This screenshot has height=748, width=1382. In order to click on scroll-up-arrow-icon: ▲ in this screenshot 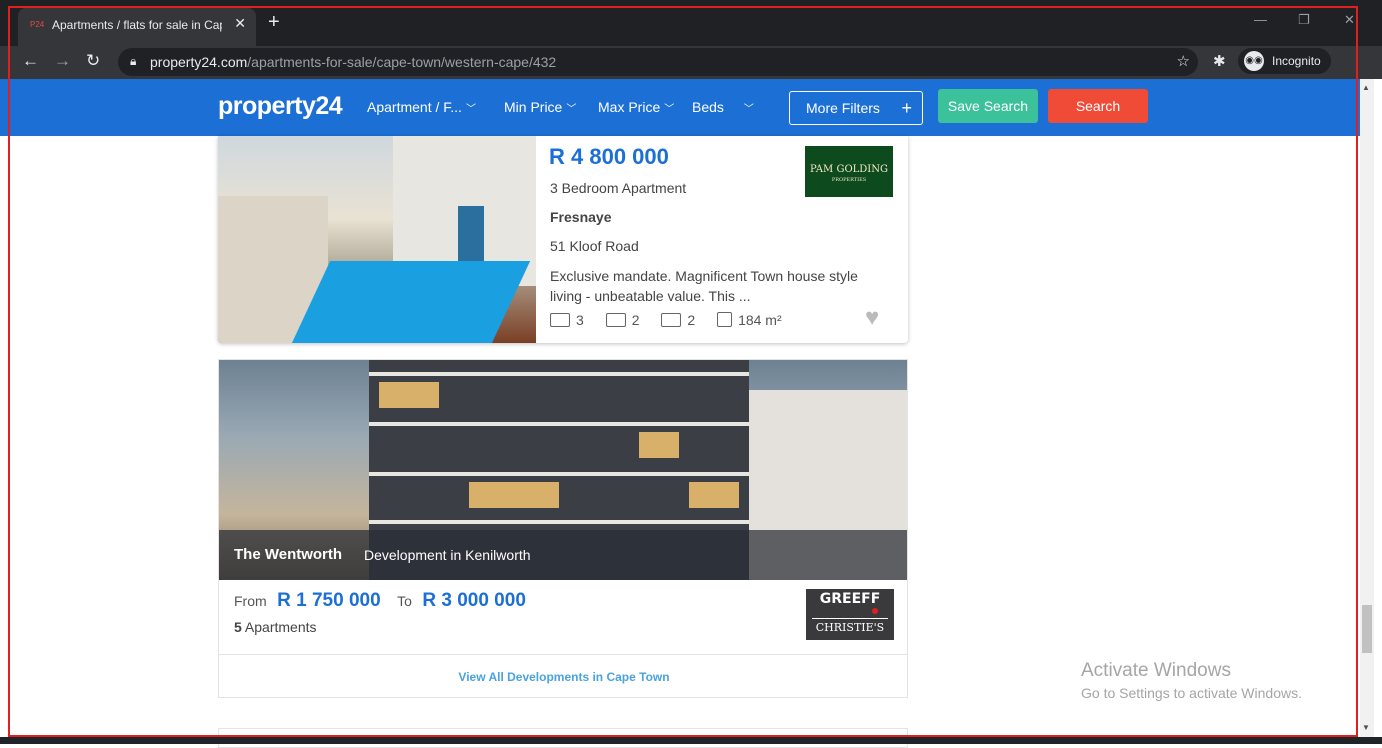, I will do `click(1366, 87)`.